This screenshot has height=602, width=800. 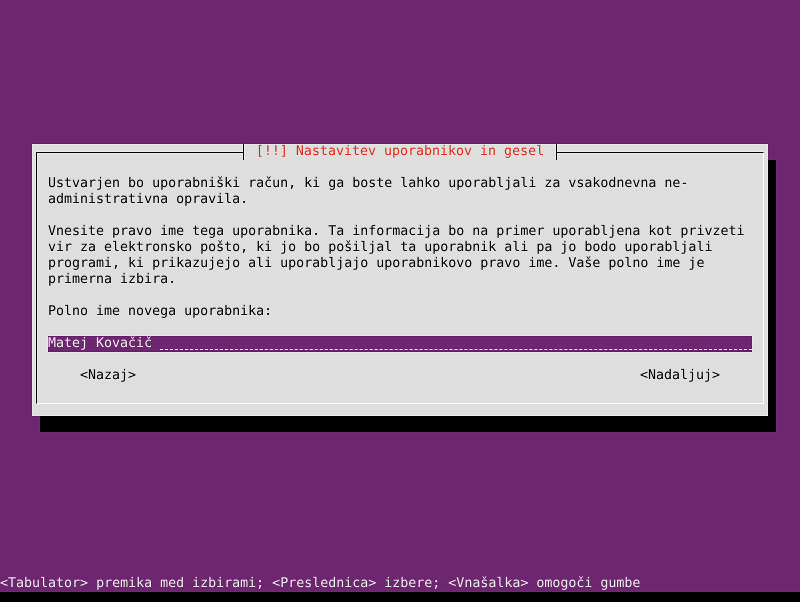 I want to click on back-button: <Nazaj>, so click(x=108, y=376).